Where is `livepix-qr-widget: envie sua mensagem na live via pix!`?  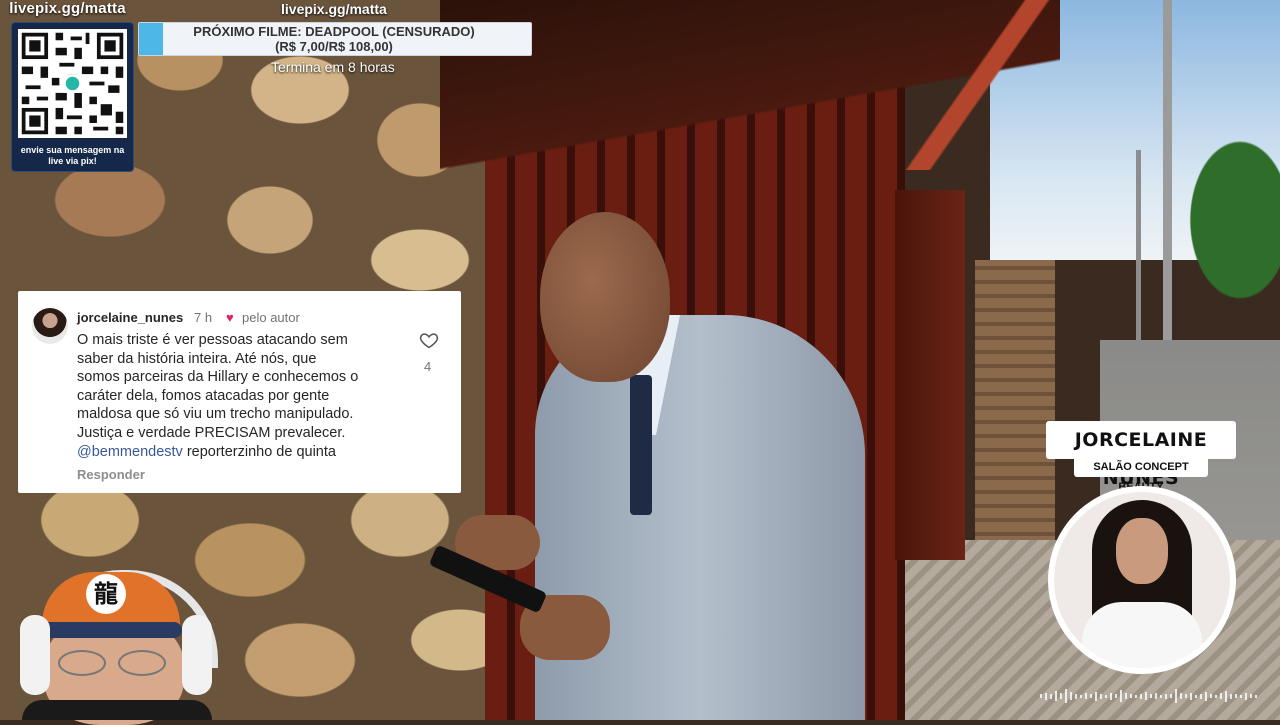
livepix-qr-widget: envie sua mensagem na live via pix! is located at coordinates (72, 97).